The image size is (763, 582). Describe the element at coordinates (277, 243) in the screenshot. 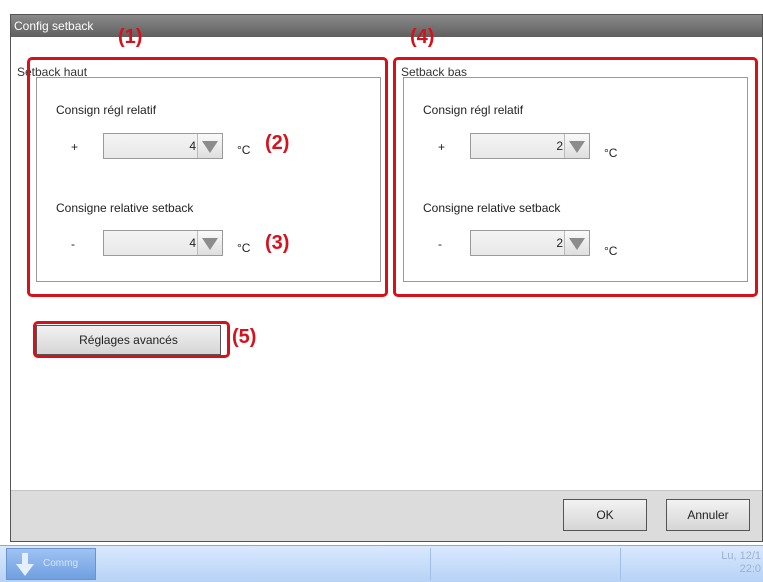

I see `callout-3: (3)` at that location.